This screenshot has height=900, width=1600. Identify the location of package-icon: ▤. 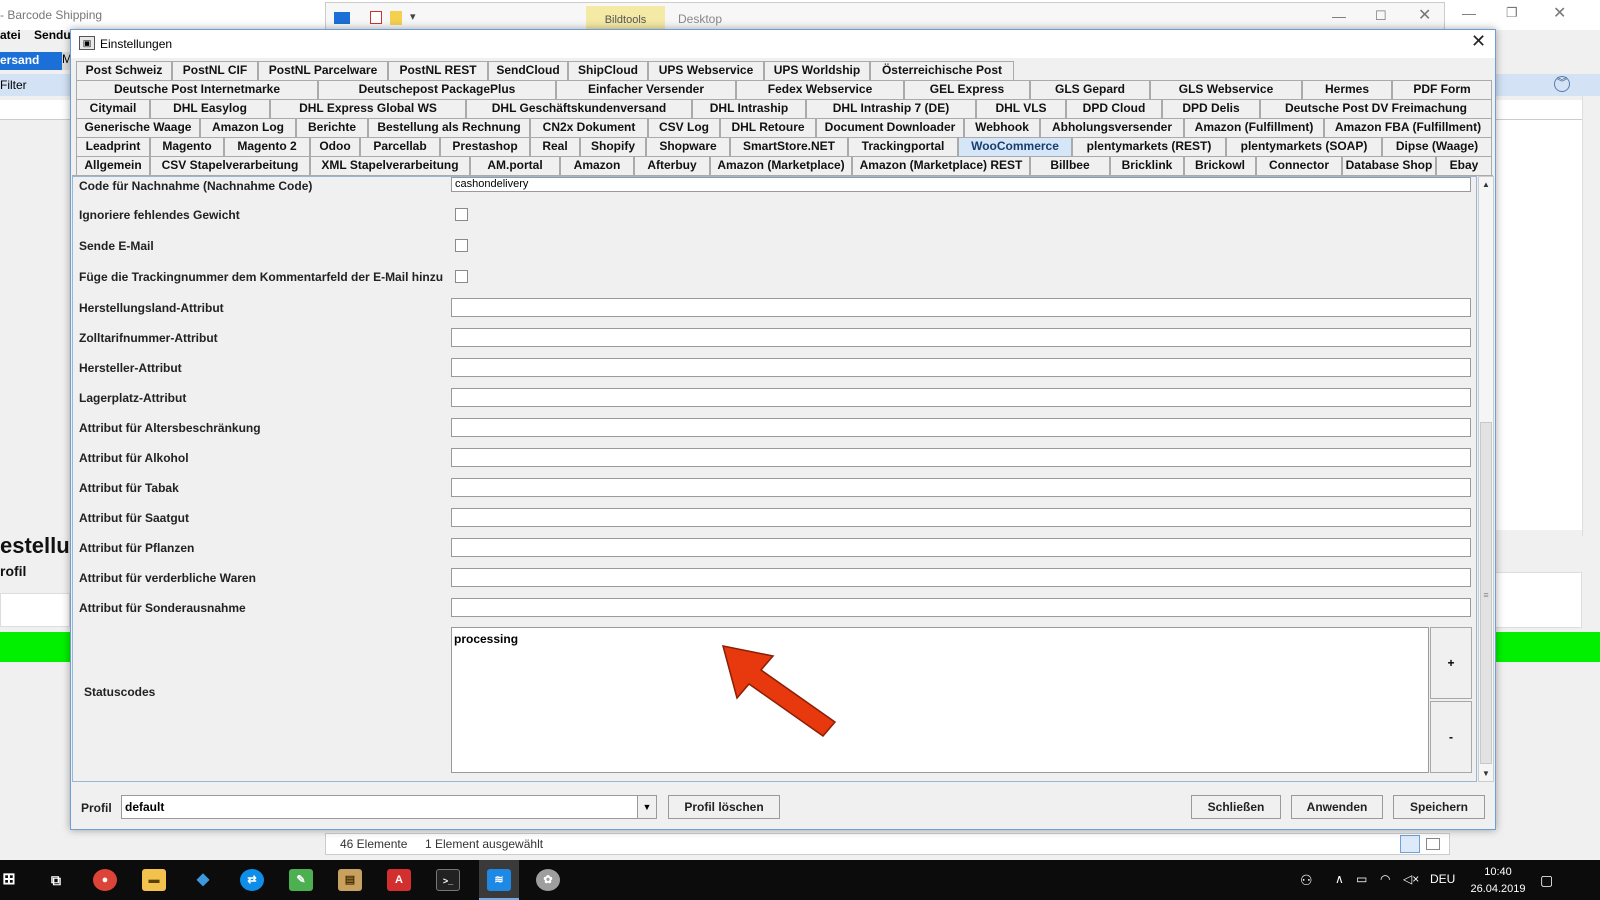
(350, 880).